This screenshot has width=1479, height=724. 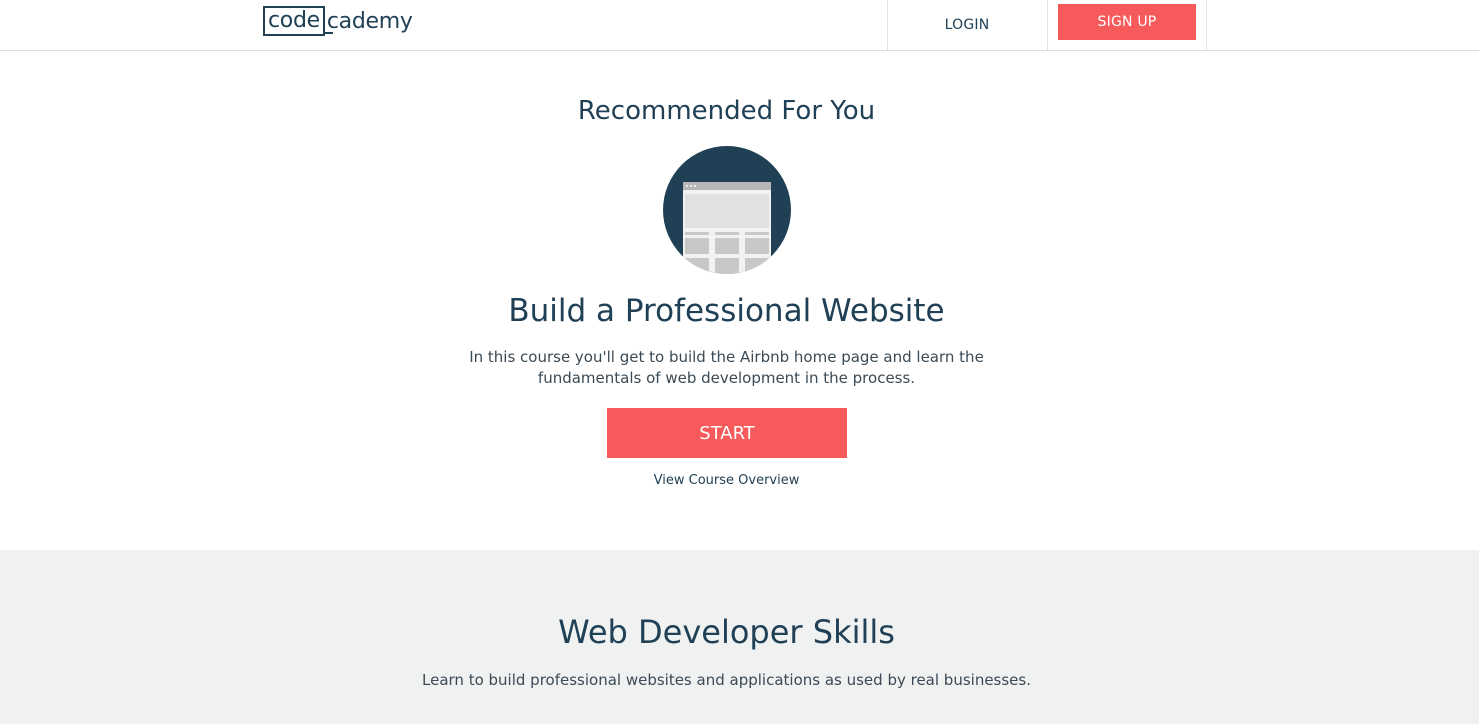 I want to click on start-button: START, so click(x=727, y=433).